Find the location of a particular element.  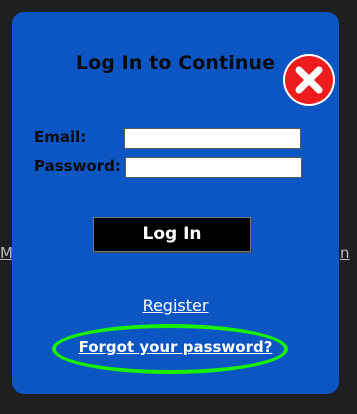

password-label: Password: is located at coordinates (77, 166).